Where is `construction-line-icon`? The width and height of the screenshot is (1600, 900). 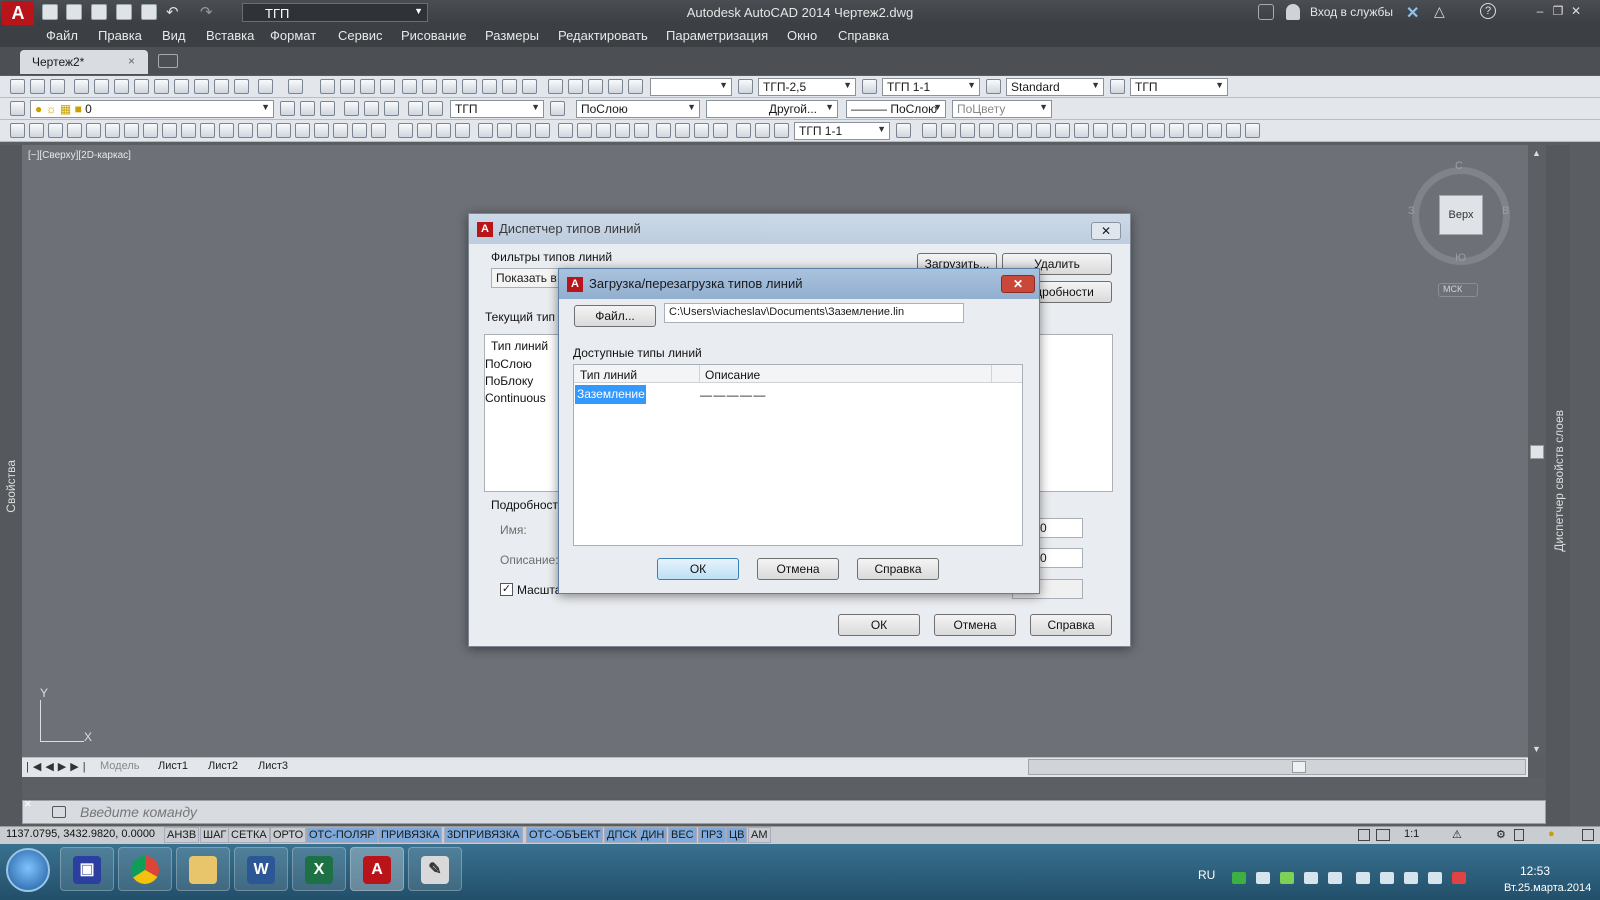 construction-line-icon is located at coordinates (36, 130).